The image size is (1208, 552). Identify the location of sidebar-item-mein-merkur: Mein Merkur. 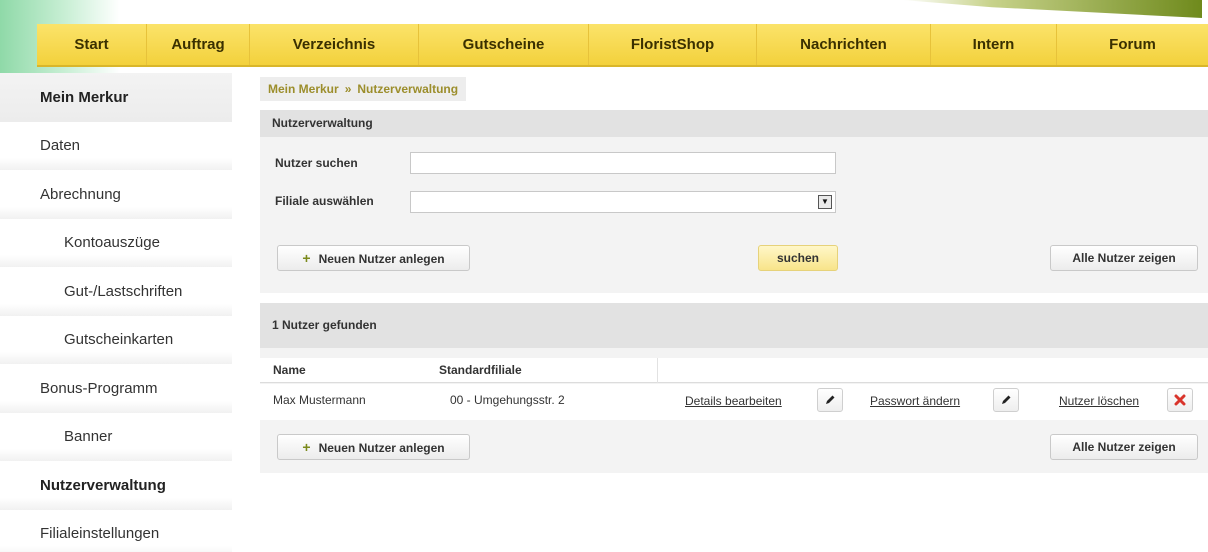
(116, 97).